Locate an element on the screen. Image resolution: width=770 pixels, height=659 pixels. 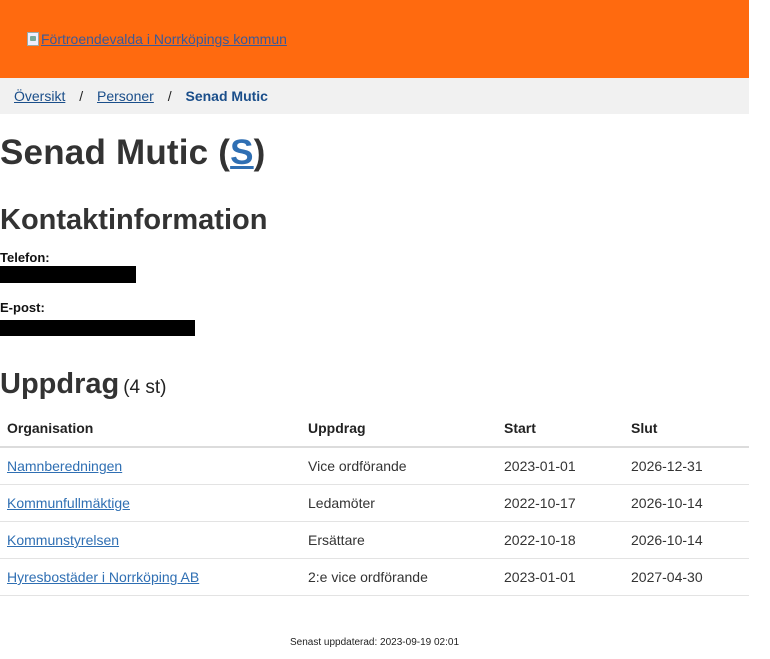
organisation-cell: Namnberedningen is located at coordinates (150, 466).